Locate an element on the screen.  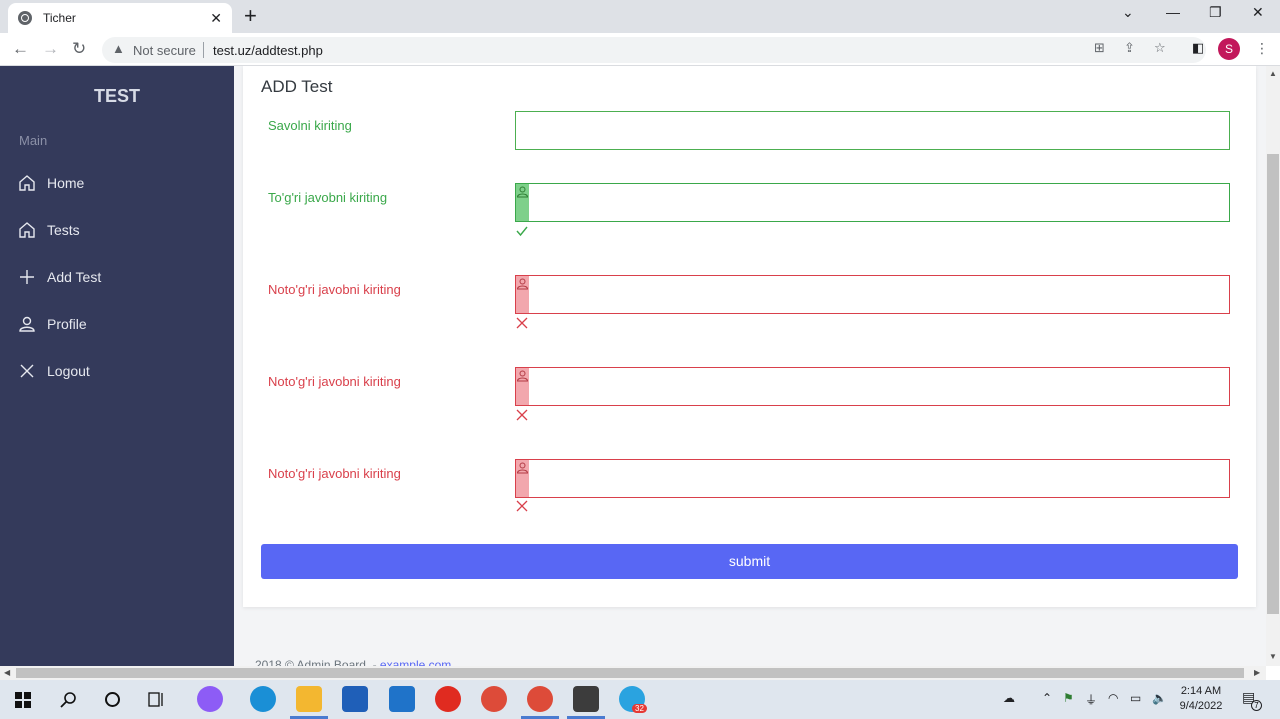
correct-answer-input is located at coordinates (879, 202).